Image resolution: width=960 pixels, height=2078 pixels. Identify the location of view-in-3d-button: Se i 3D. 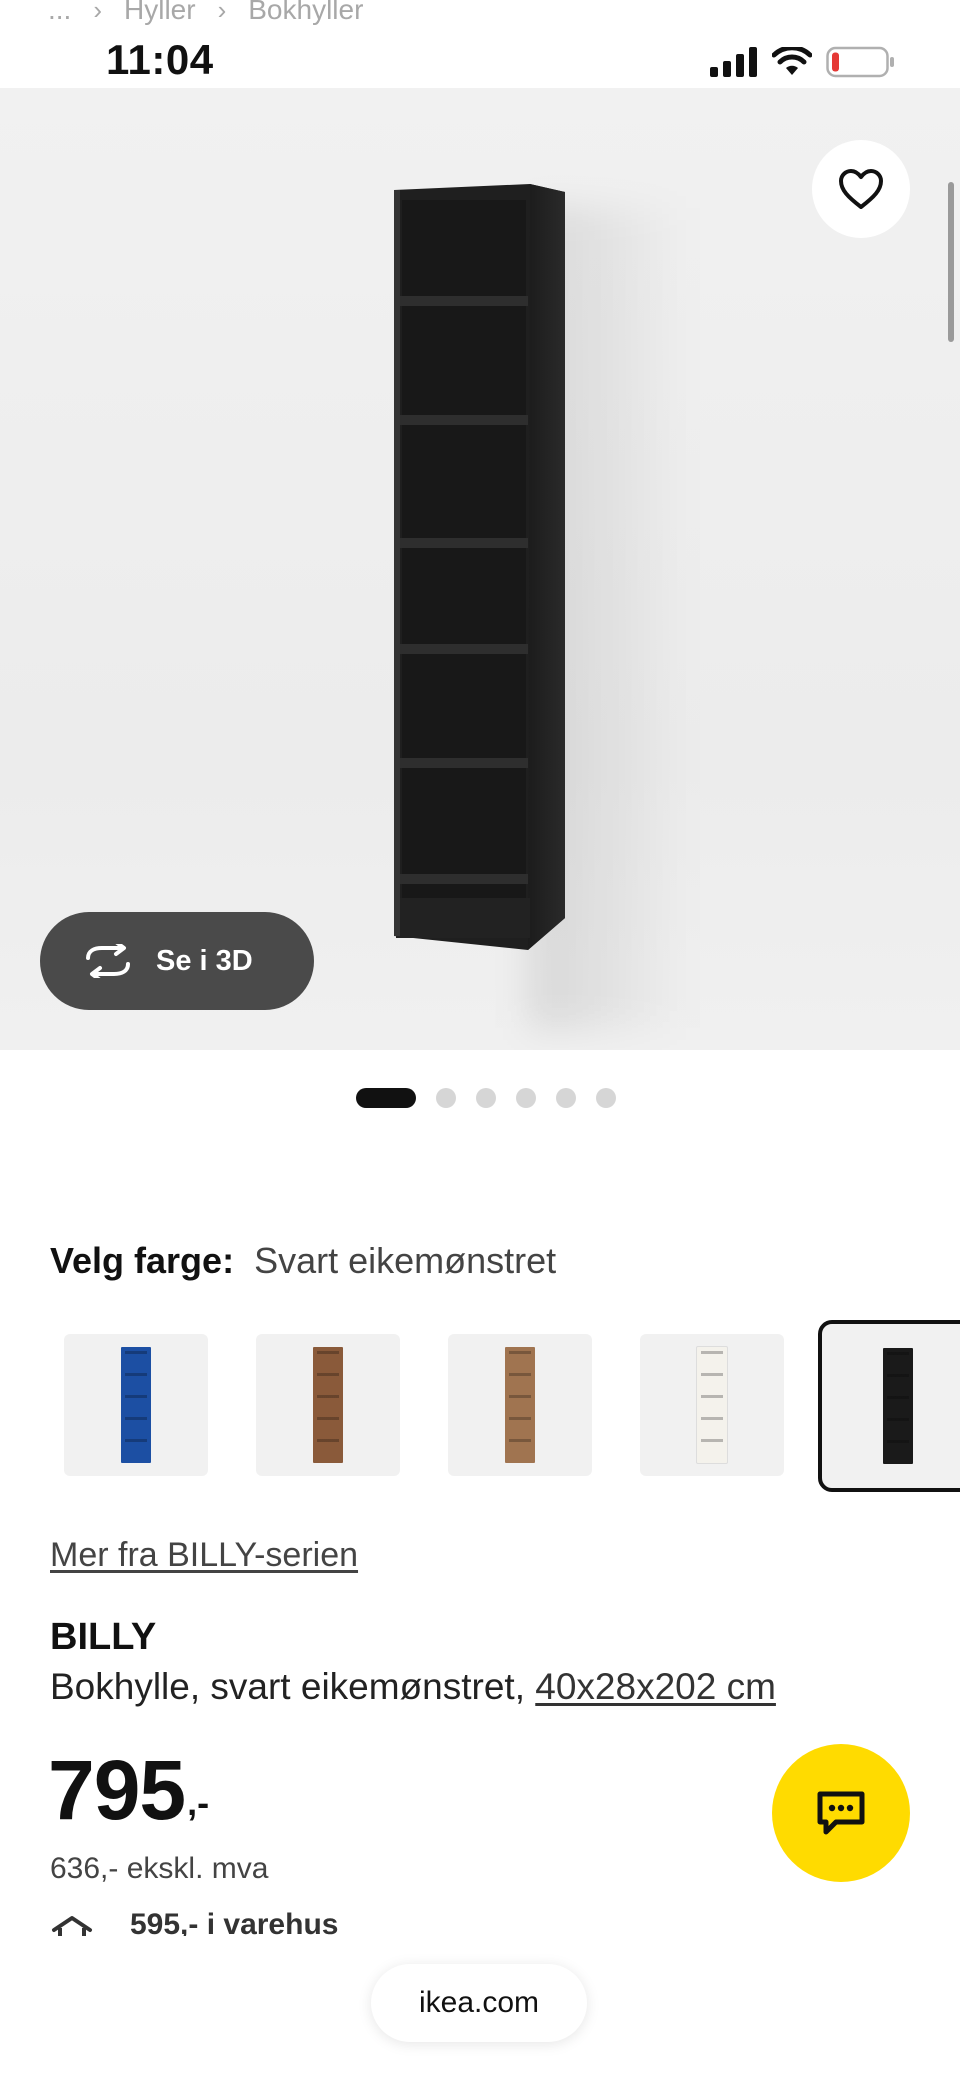
(177, 961).